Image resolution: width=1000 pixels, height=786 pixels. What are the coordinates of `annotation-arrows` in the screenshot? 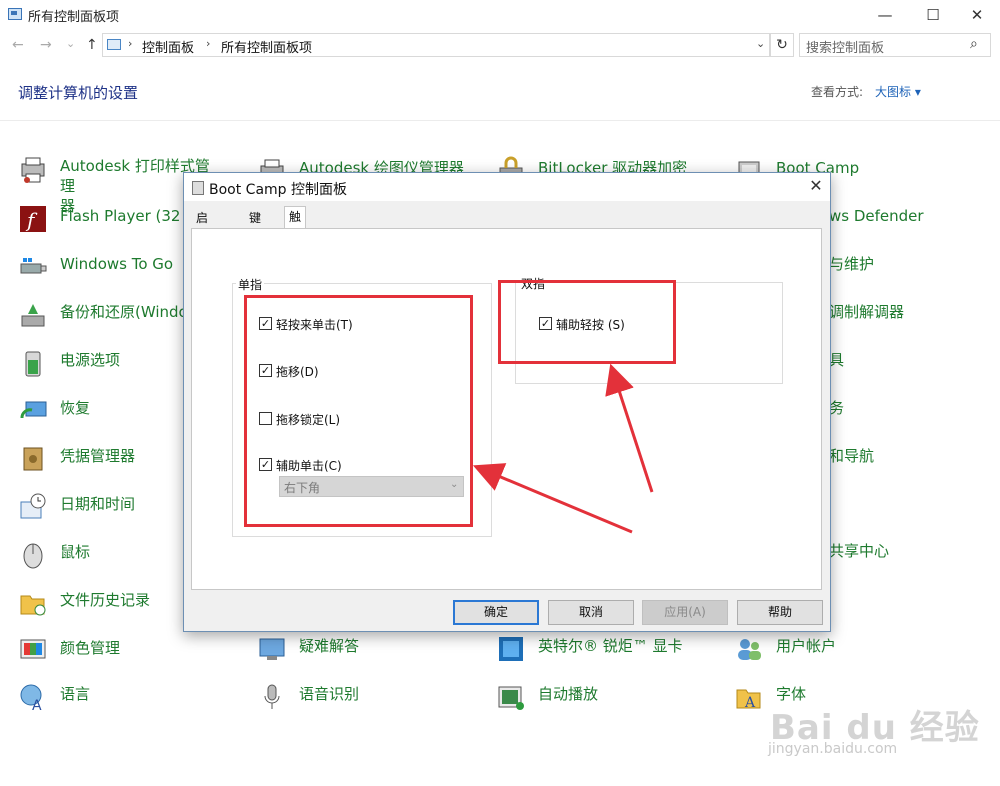 It's located at (563, 448).